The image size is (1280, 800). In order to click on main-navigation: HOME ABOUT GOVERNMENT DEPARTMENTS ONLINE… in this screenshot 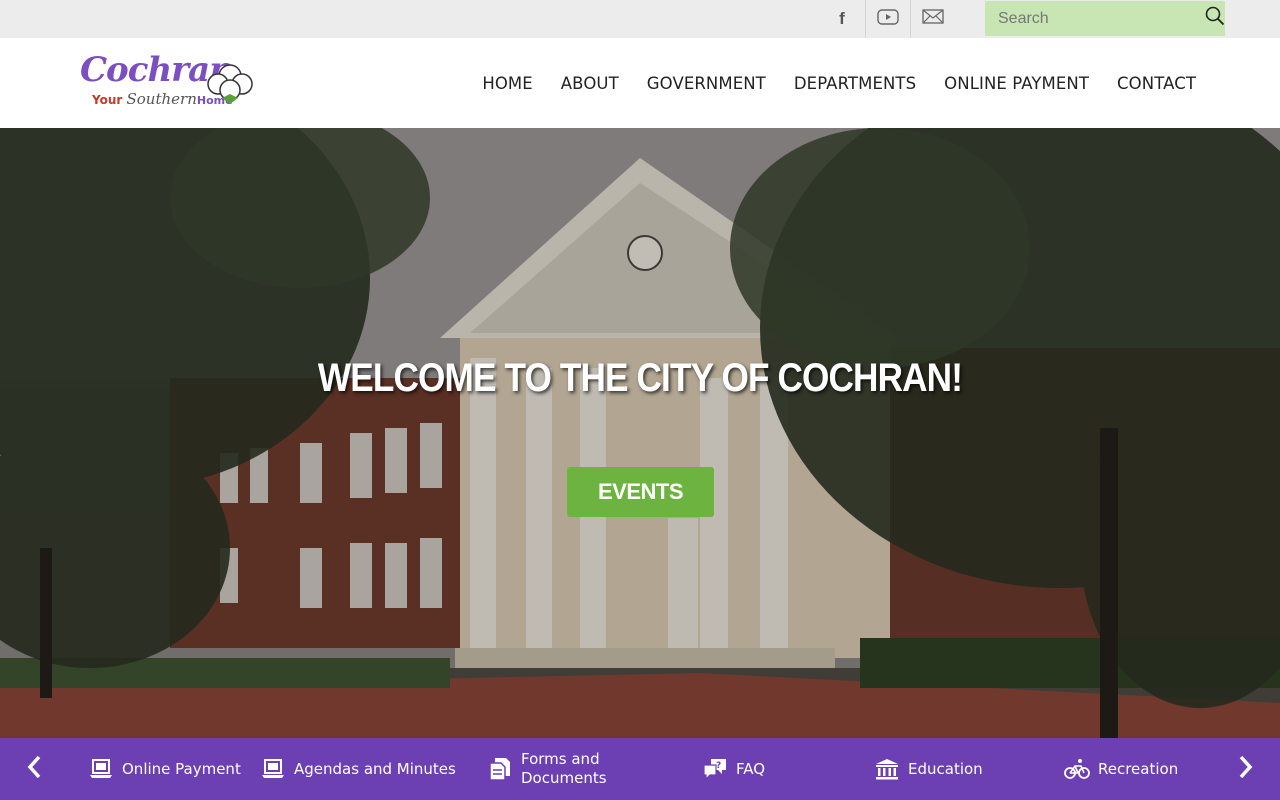, I will do `click(825, 83)`.